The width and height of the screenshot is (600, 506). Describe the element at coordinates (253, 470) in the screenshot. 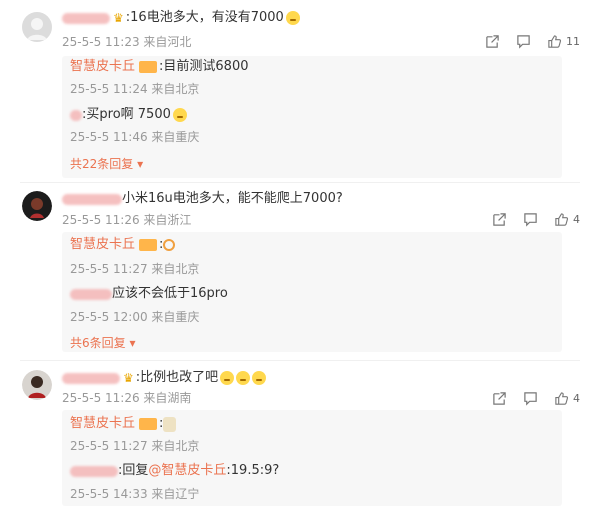

I see `reply-text-continued: :19.5:9?` at that location.